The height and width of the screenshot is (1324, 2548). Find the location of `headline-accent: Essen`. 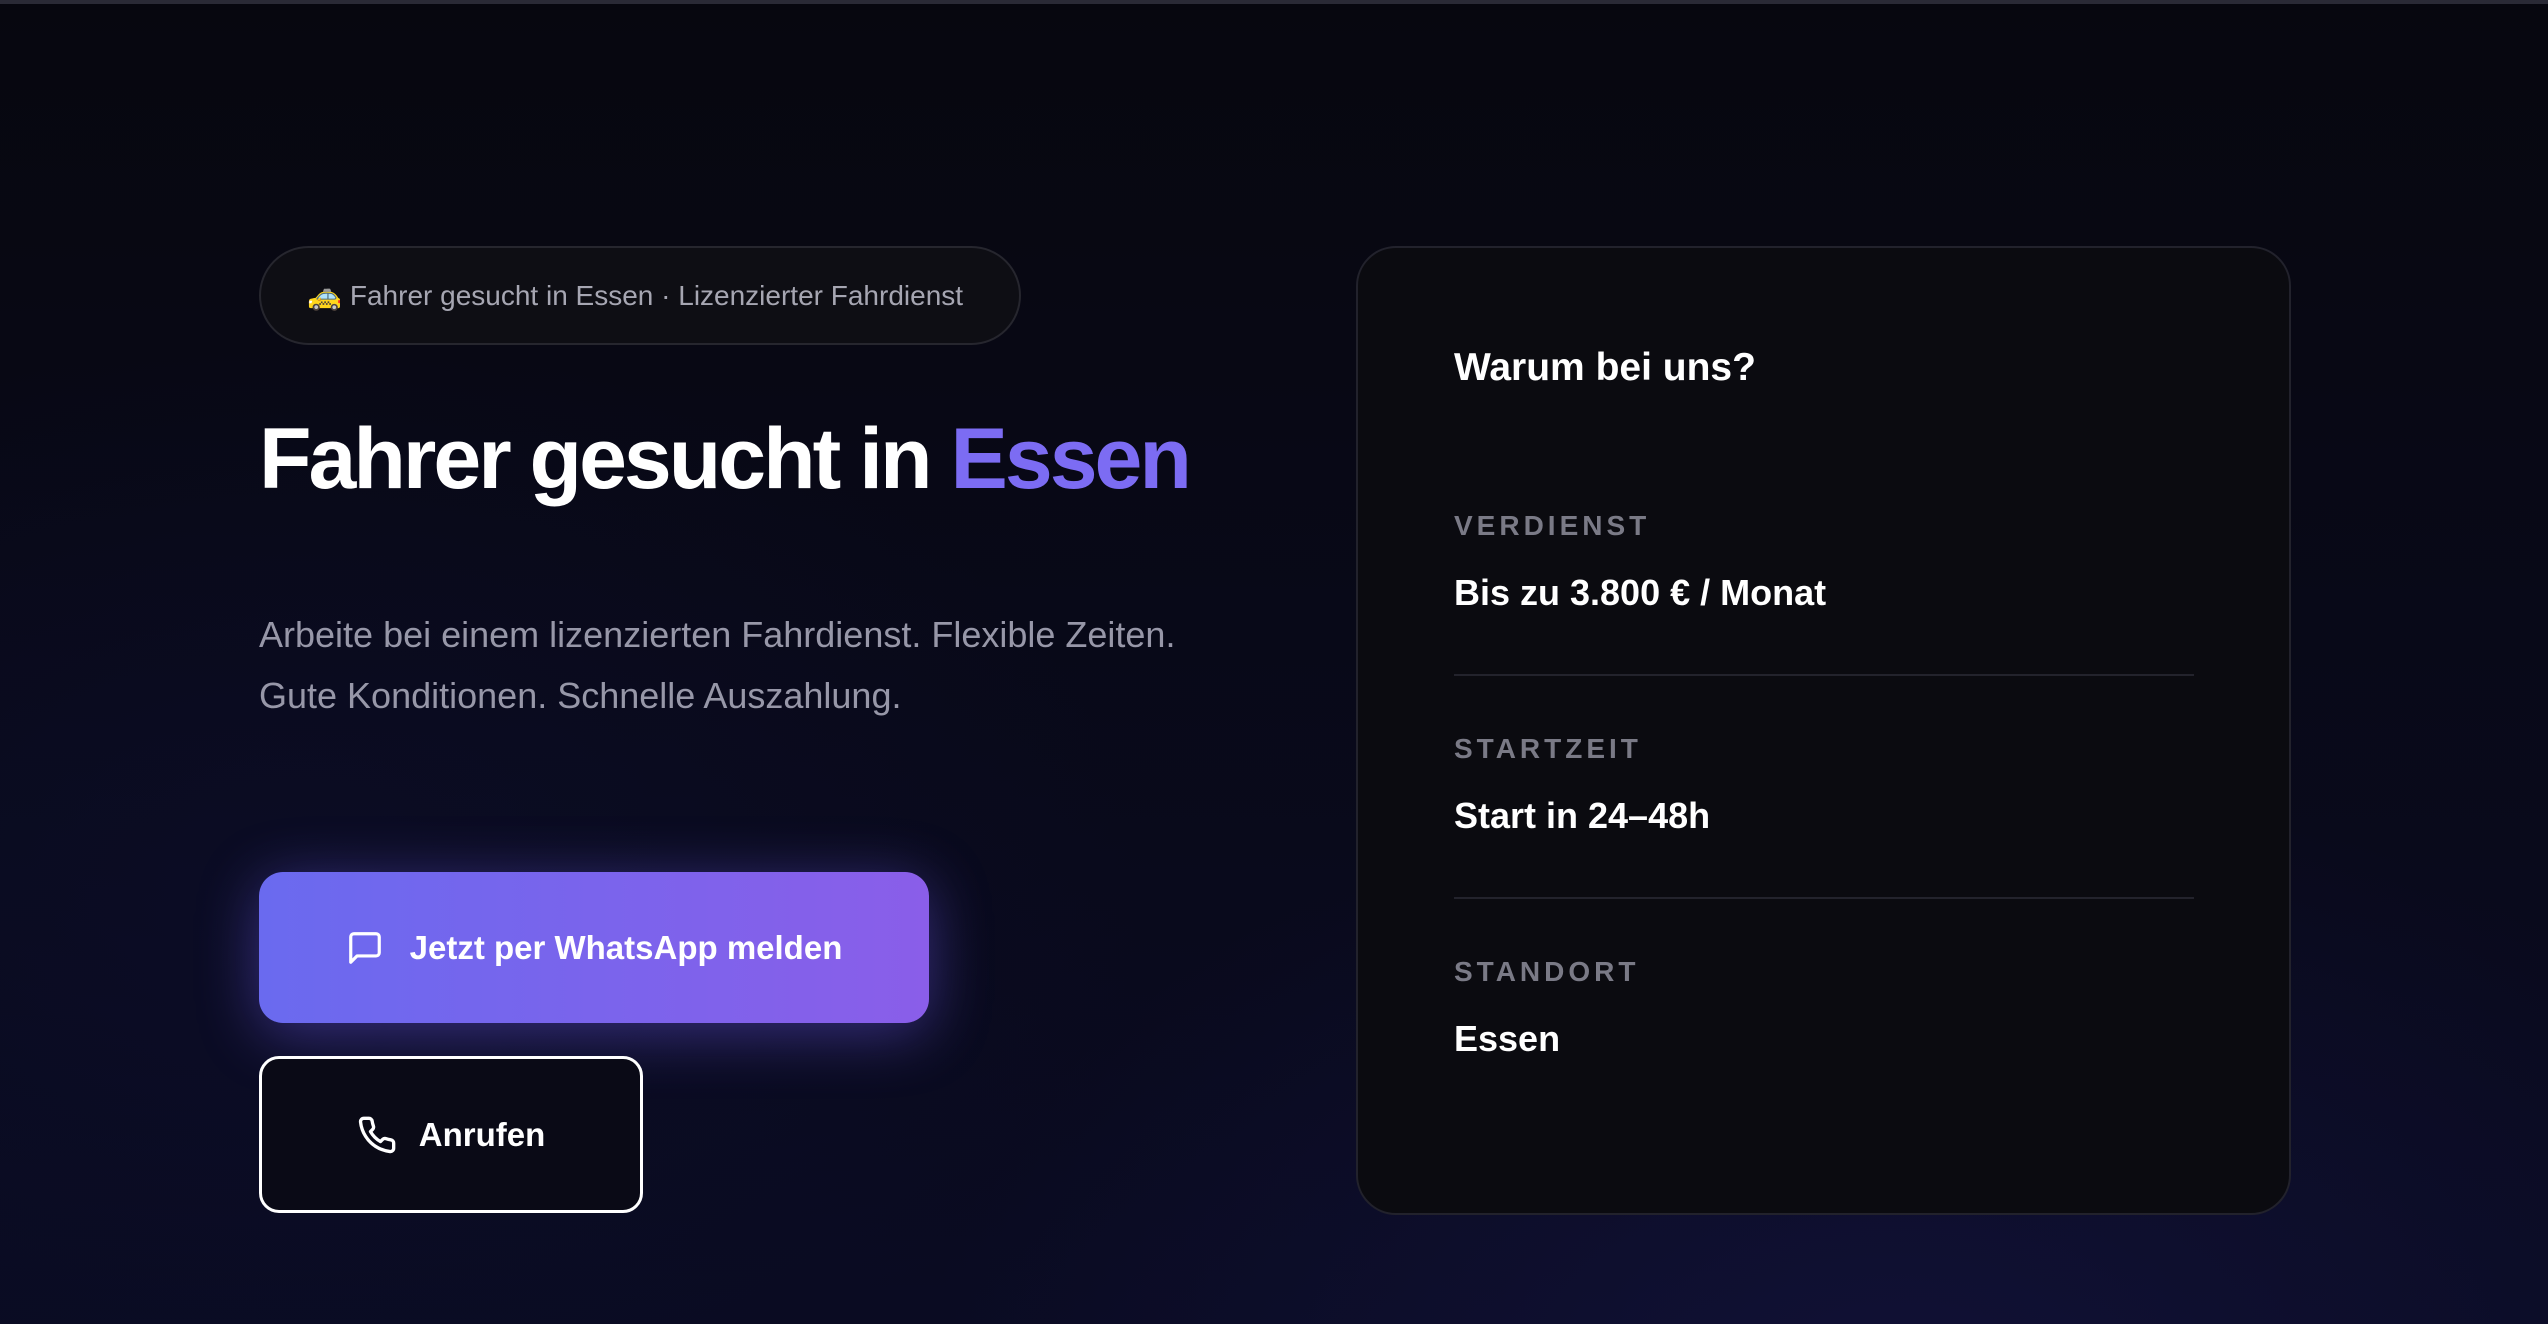

headline-accent: Essen is located at coordinates (1071, 459).